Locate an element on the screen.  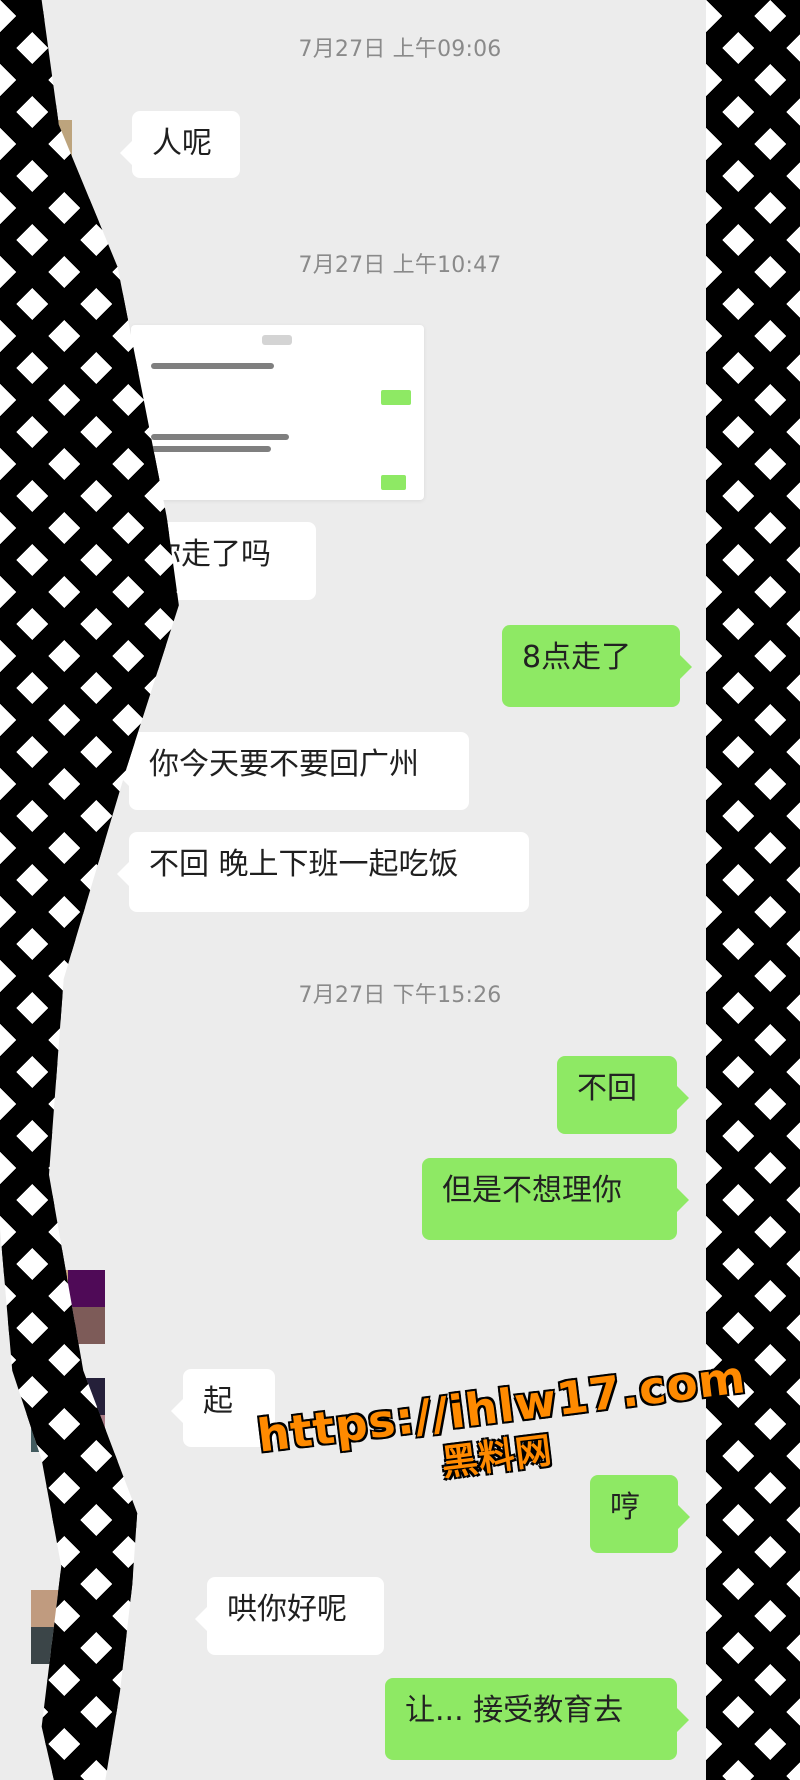
screenshot-top-bar is located at coordinates (277, 340).